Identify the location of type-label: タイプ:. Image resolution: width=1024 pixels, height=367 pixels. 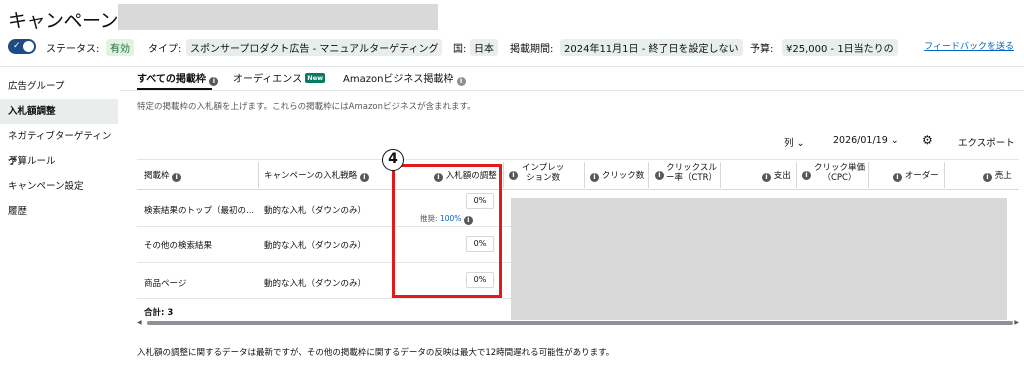
(165, 49).